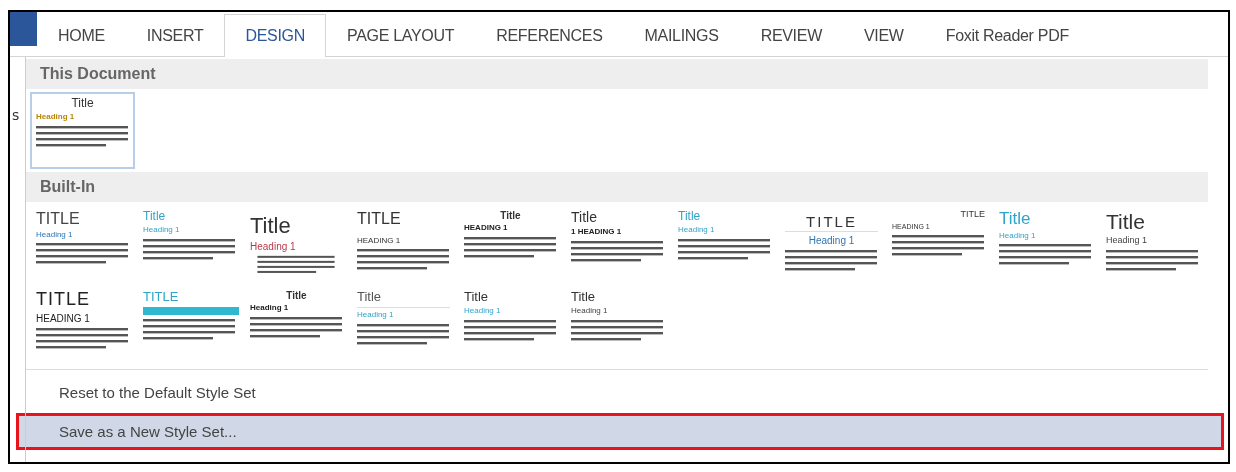 Image resolution: width=1236 pixels, height=472 pixels. What do you see at coordinates (681, 35) in the screenshot?
I see `ribbon-tab: MAILINGS` at bounding box center [681, 35].